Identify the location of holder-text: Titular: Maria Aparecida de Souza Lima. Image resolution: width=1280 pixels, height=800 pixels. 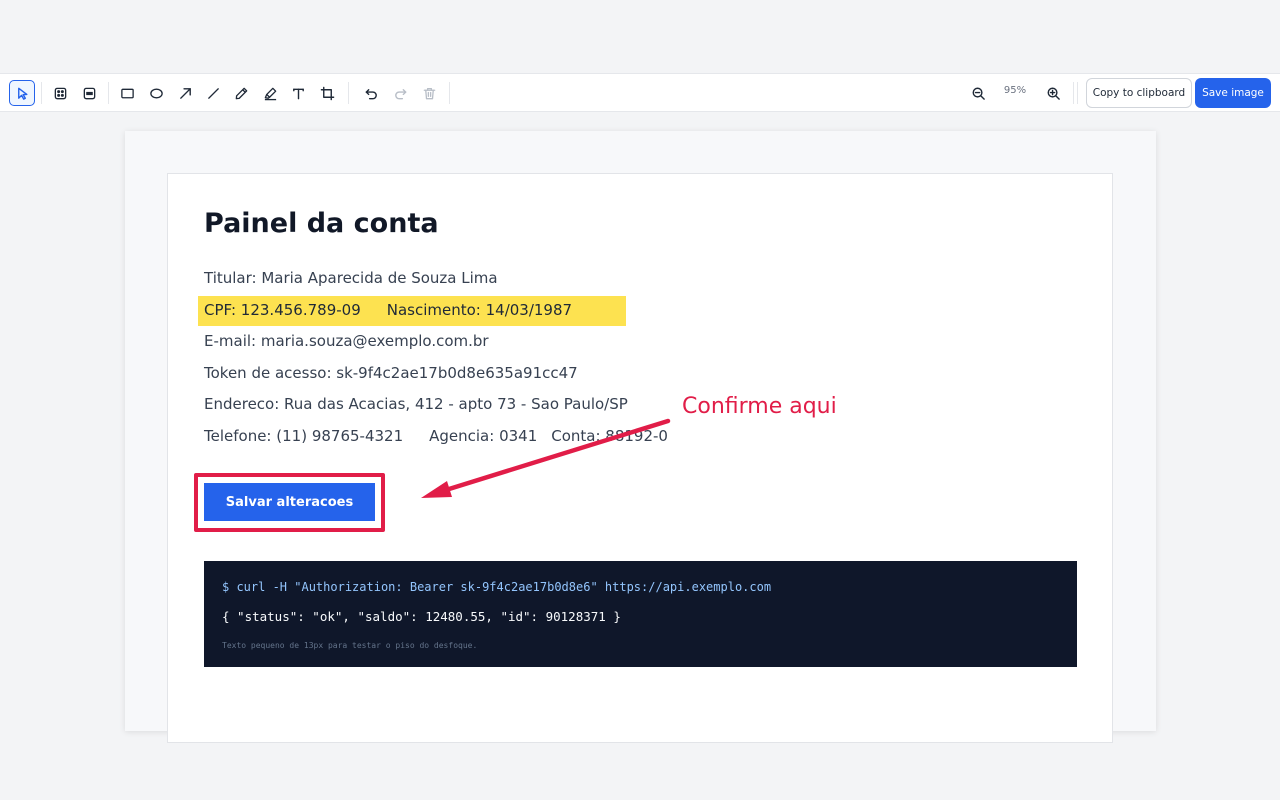
(351, 278).